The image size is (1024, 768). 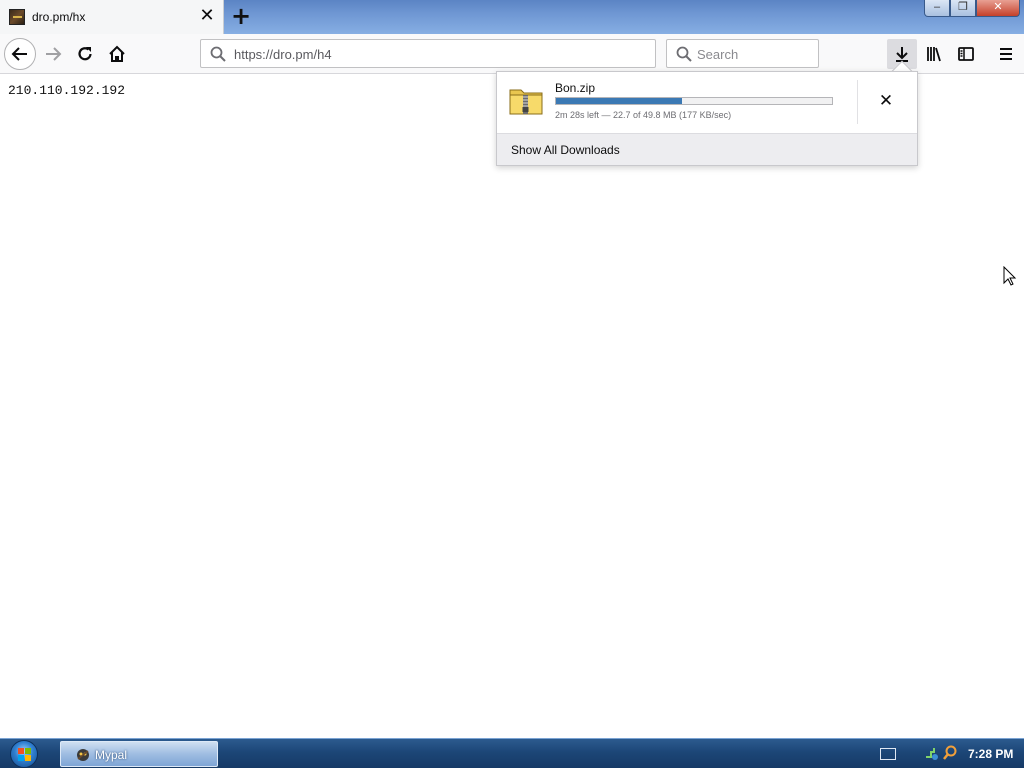 I want to click on download-progress-fill, so click(x=619, y=101).